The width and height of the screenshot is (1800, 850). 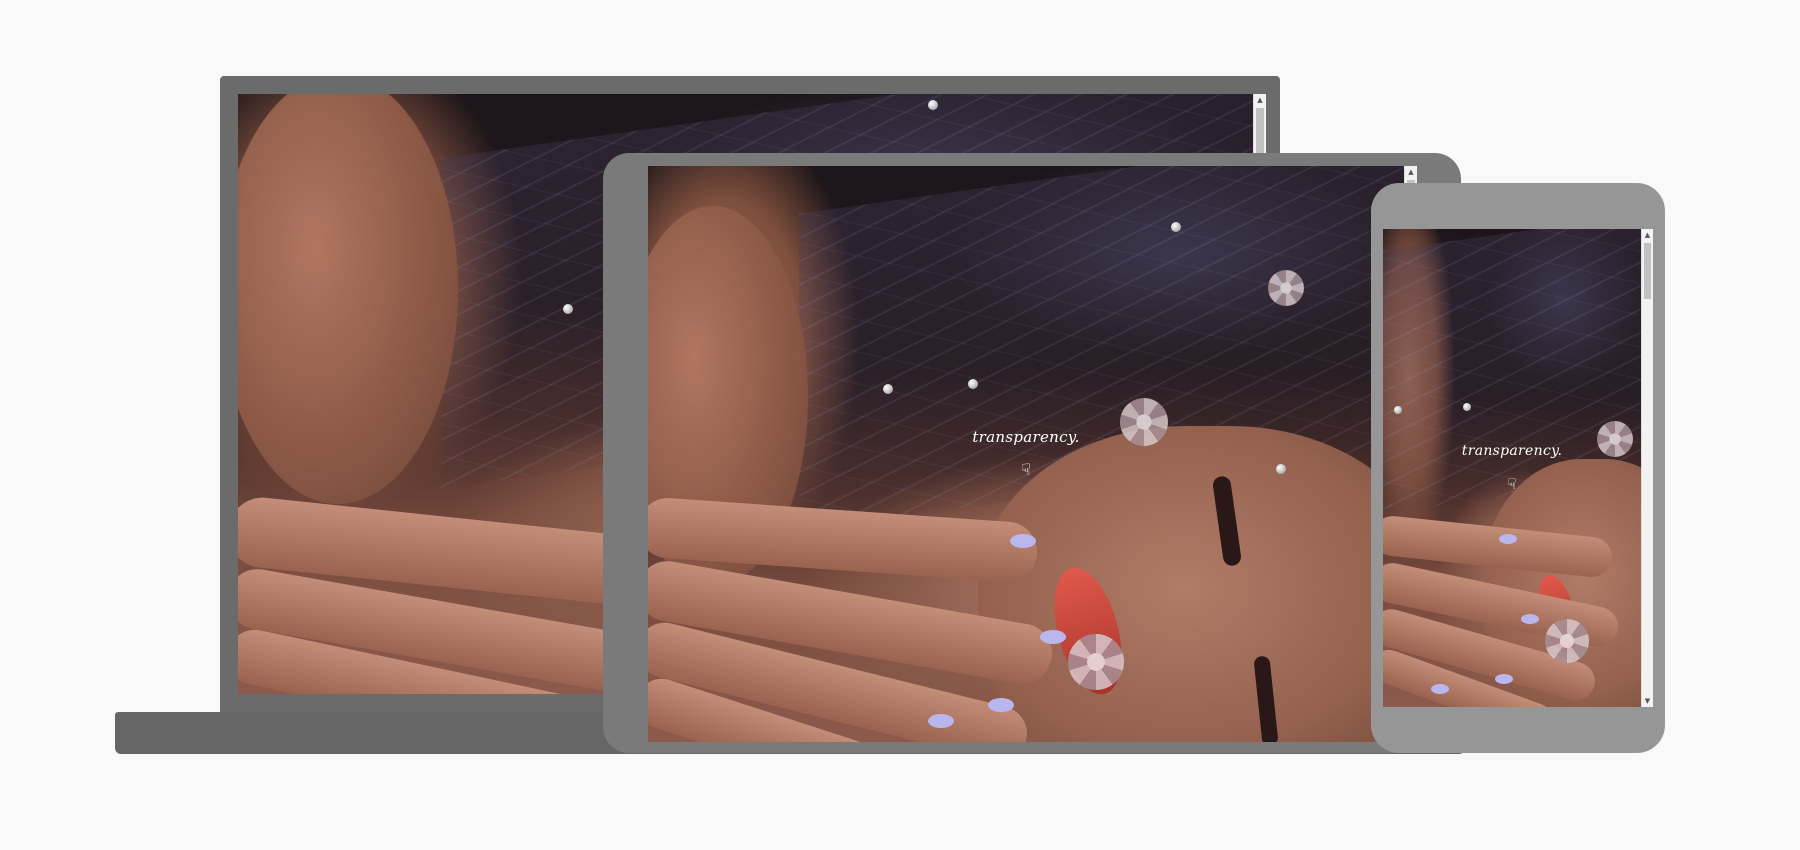 I want to click on phone-screen-hero-image: transparency. ☟, so click(x=1512, y=468).